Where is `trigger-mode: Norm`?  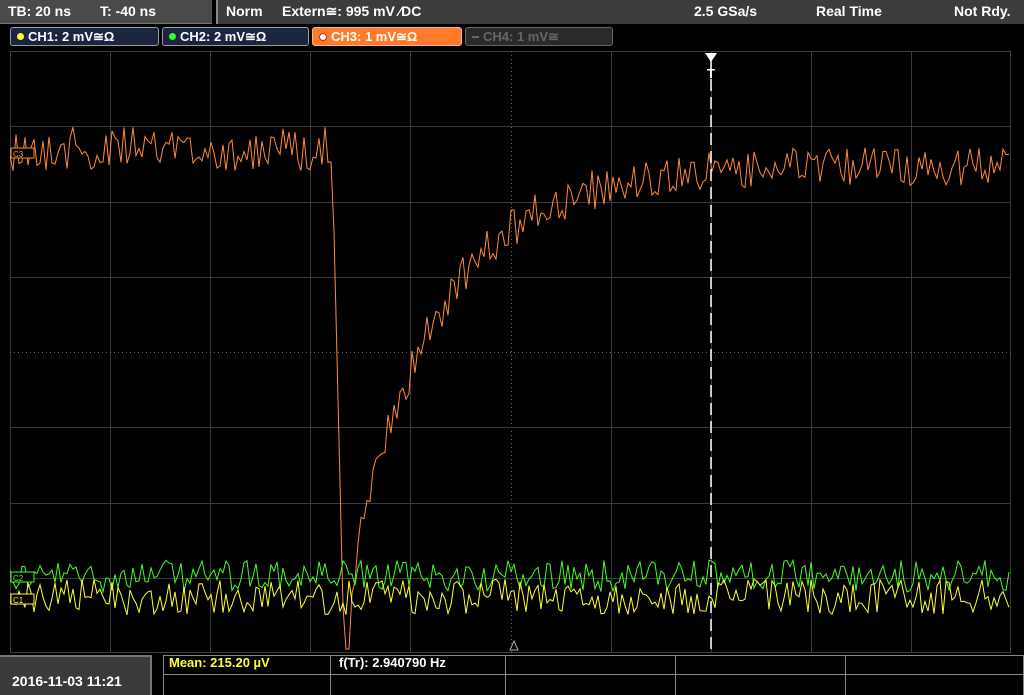 trigger-mode: Norm is located at coordinates (244, 11).